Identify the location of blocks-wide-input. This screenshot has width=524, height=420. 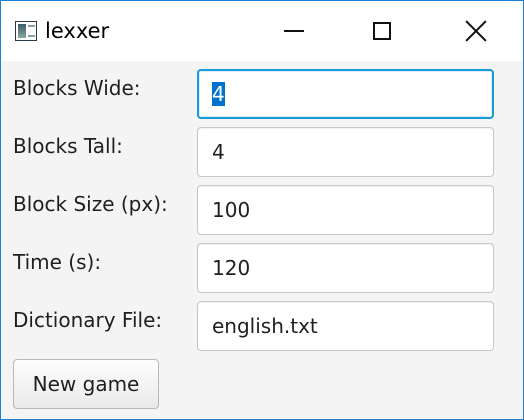
(345, 94).